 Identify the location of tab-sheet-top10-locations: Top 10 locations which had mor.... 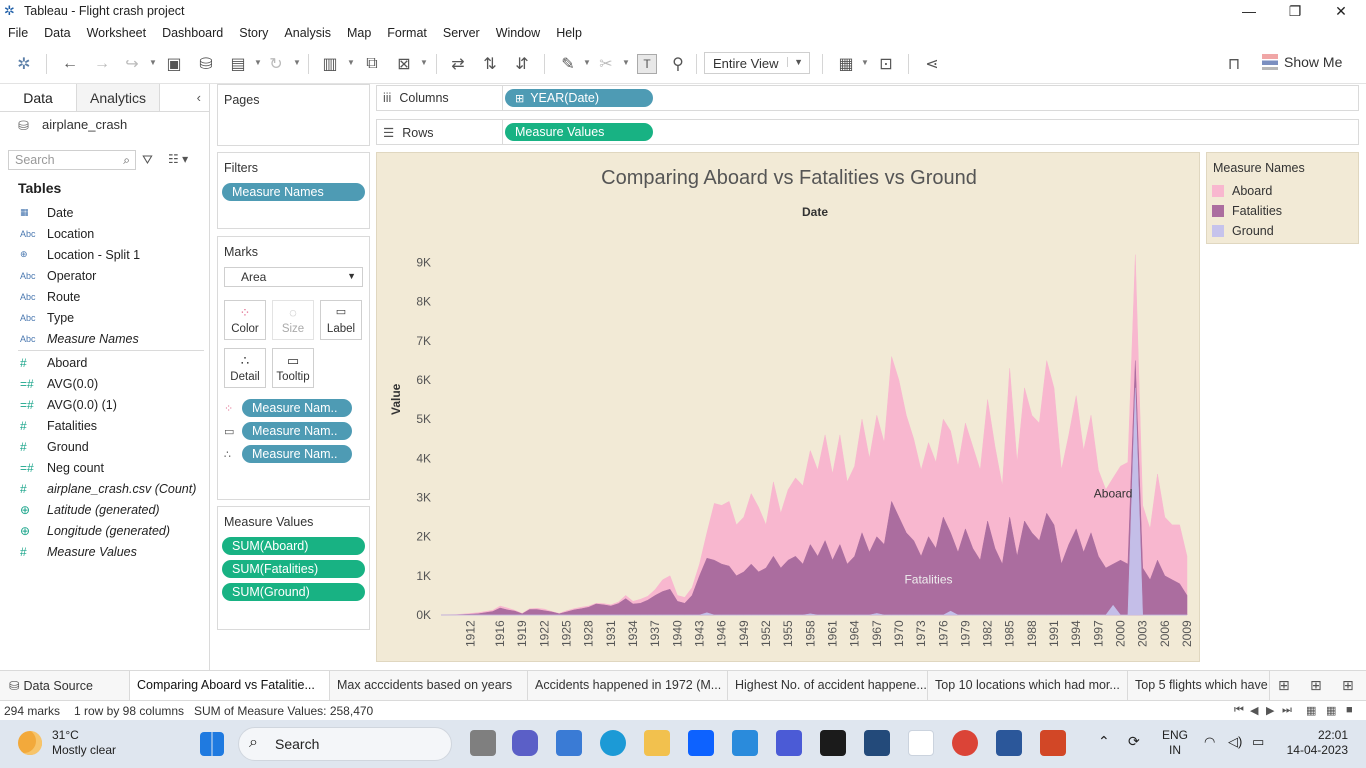
(1028, 685).